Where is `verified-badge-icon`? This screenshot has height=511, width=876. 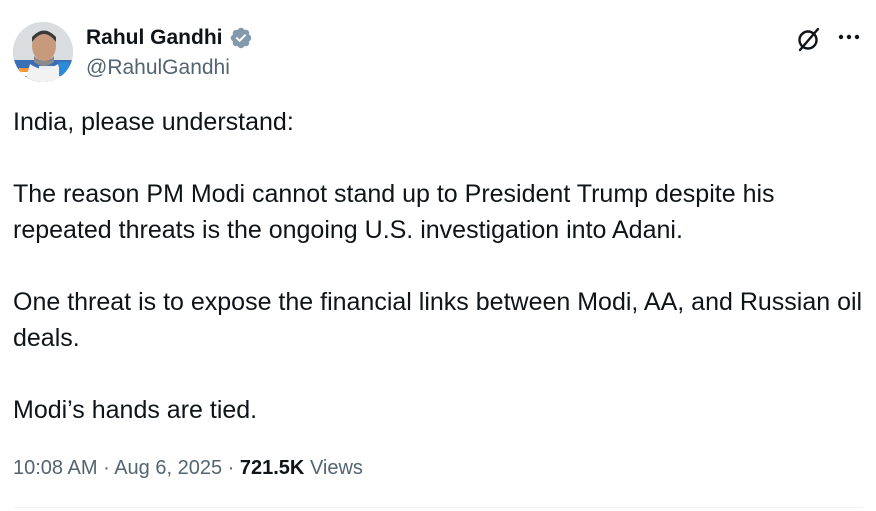 verified-badge-icon is located at coordinates (241, 38).